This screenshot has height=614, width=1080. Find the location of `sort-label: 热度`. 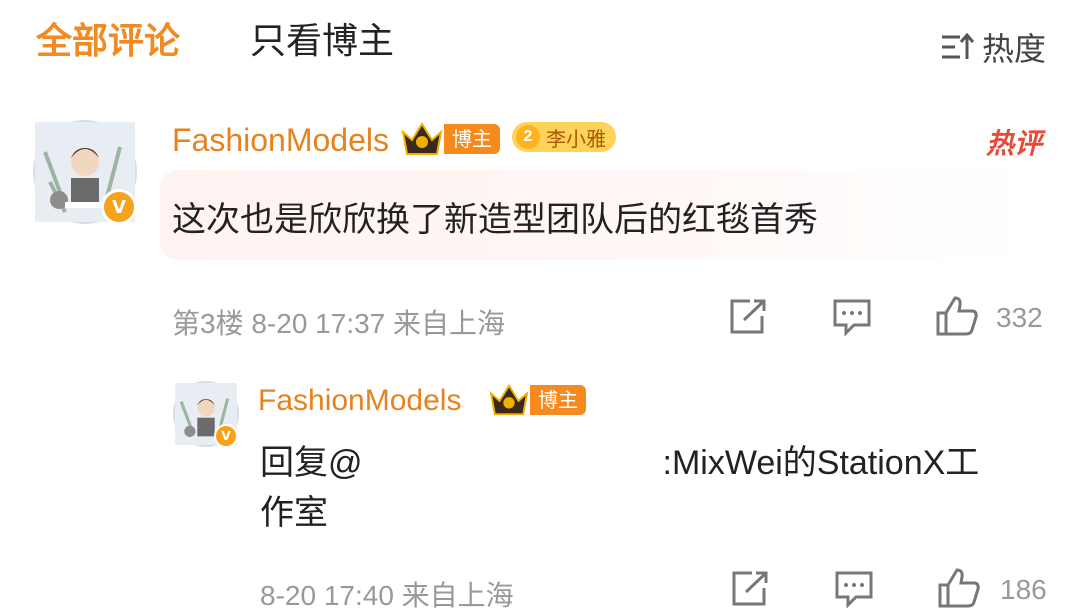

sort-label: 热度 is located at coordinates (1013, 49).